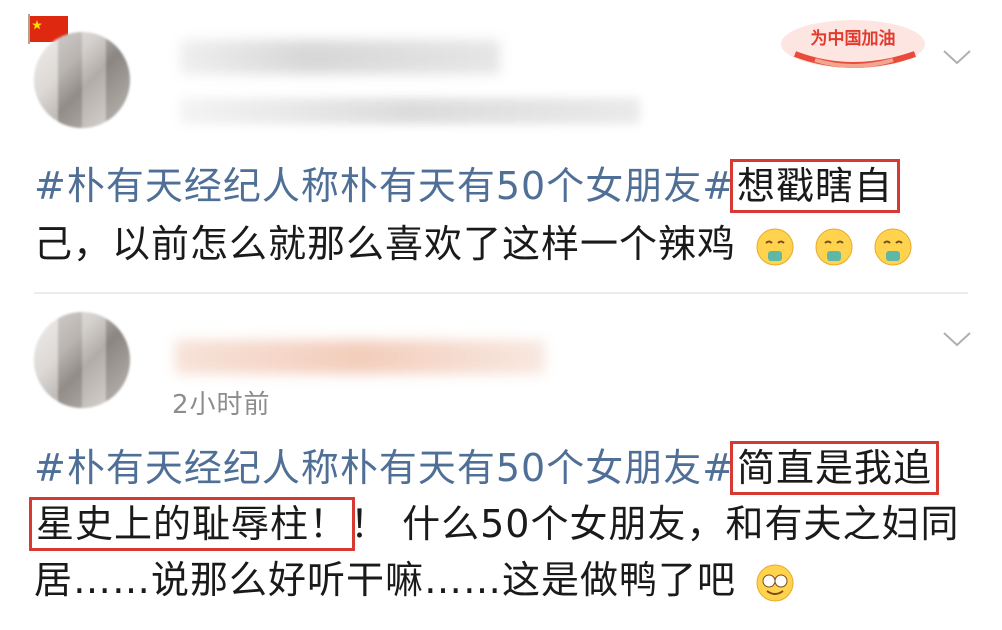  Describe the element at coordinates (385, 580) in the screenshot. I see `content-text: 居……说那么好听干嘛……这是做鸭了吧` at that location.